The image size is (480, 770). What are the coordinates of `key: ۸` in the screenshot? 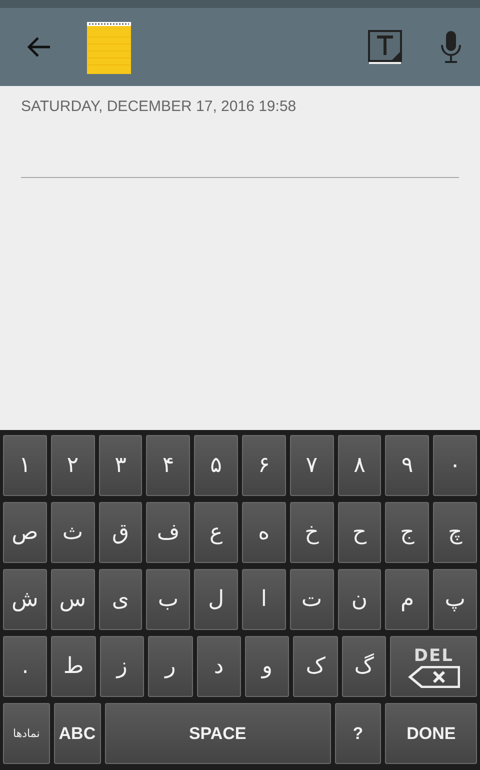 It's located at (360, 465).